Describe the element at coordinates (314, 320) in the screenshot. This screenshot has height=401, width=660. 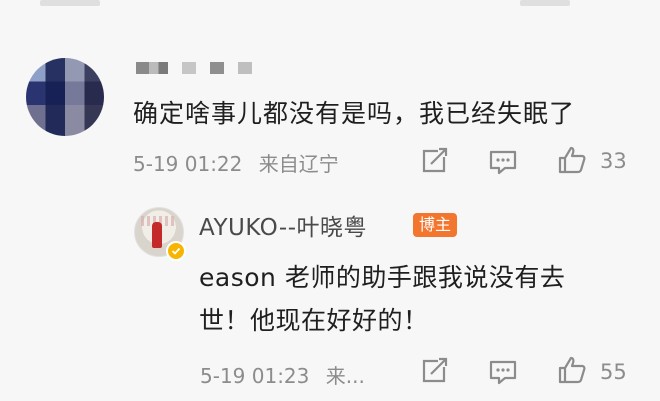
I see `reply-text-line2: 世！他现在好好的！` at that location.